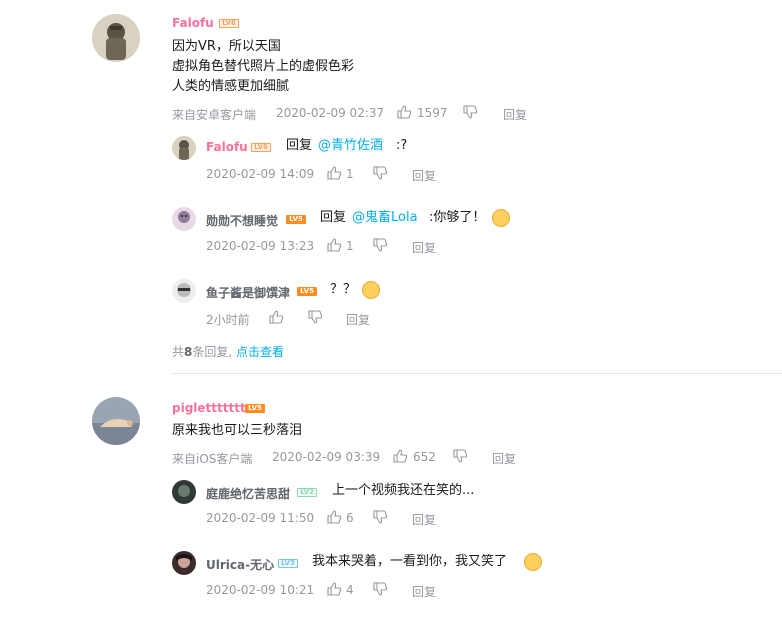 This screenshot has height=617, width=782. What do you see at coordinates (242, 220) in the screenshot?
I see `username: 勋勋不想睡觉` at bounding box center [242, 220].